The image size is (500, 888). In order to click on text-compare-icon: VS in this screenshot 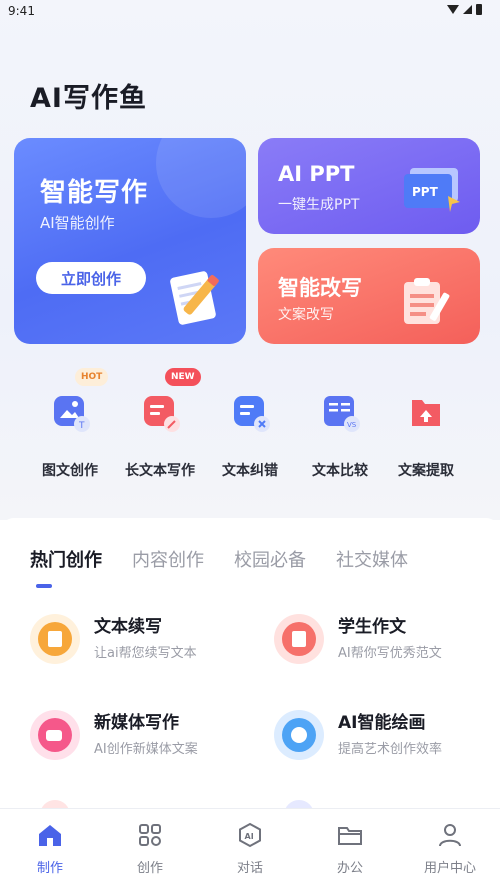, I will do `click(340, 412)`.